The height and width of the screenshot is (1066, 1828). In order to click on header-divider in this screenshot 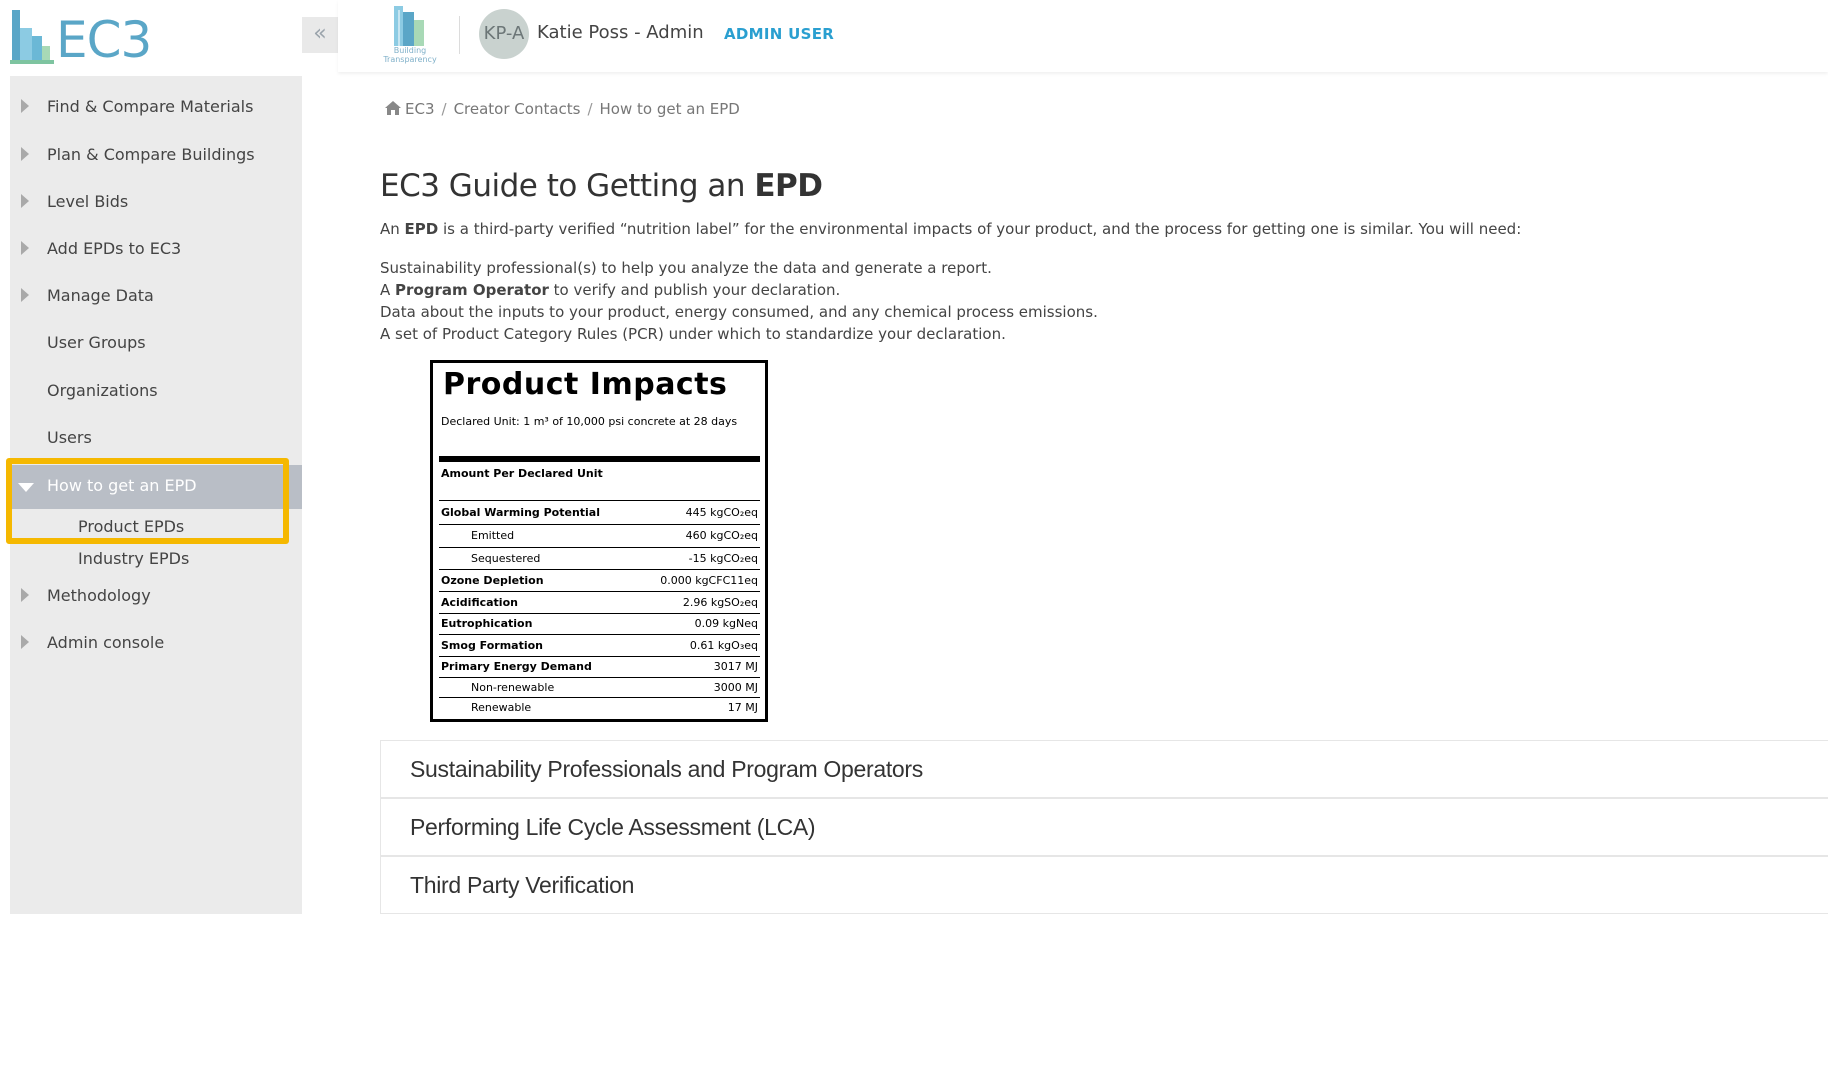, I will do `click(459, 35)`.